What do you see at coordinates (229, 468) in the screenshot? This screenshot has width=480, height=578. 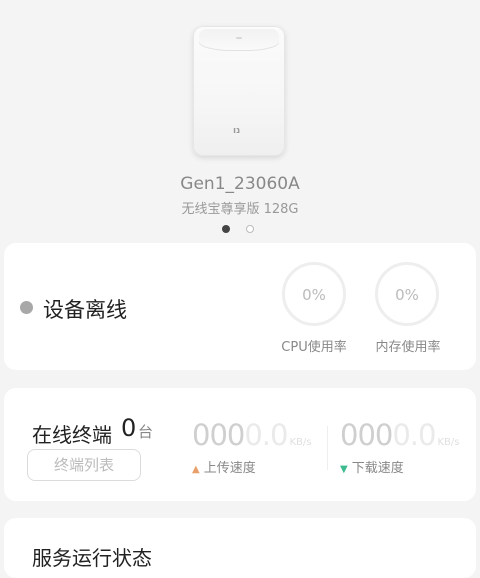 I see `upload-speed-label: 上传速度` at bounding box center [229, 468].